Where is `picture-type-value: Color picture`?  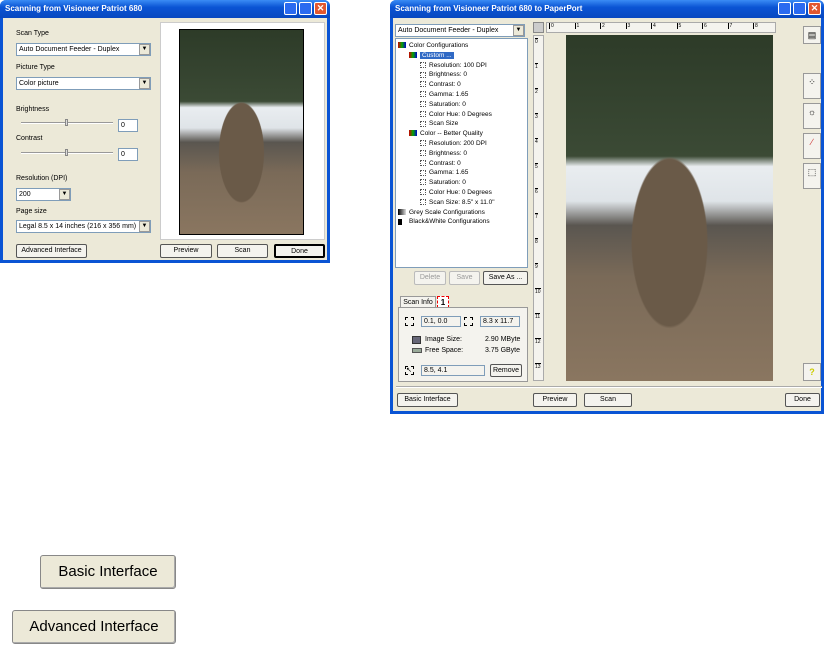
picture-type-value: Color picture is located at coordinates (39, 83).